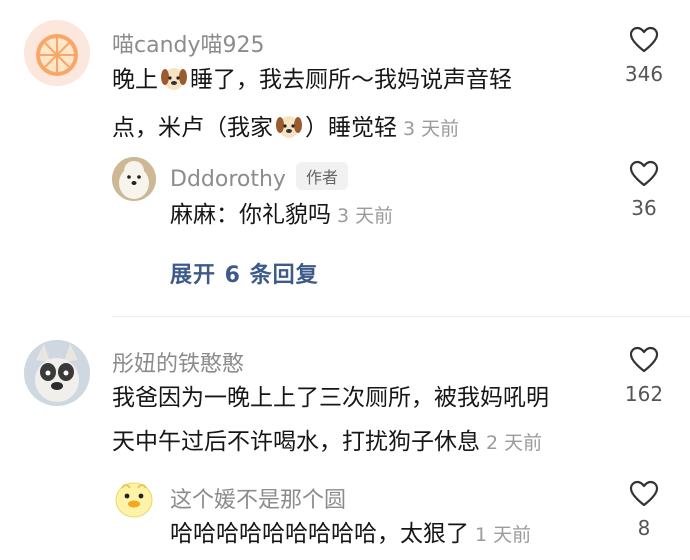 This screenshot has height=560, width=690. I want to click on reply-username-text: Dddorothy, so click(228, 179).